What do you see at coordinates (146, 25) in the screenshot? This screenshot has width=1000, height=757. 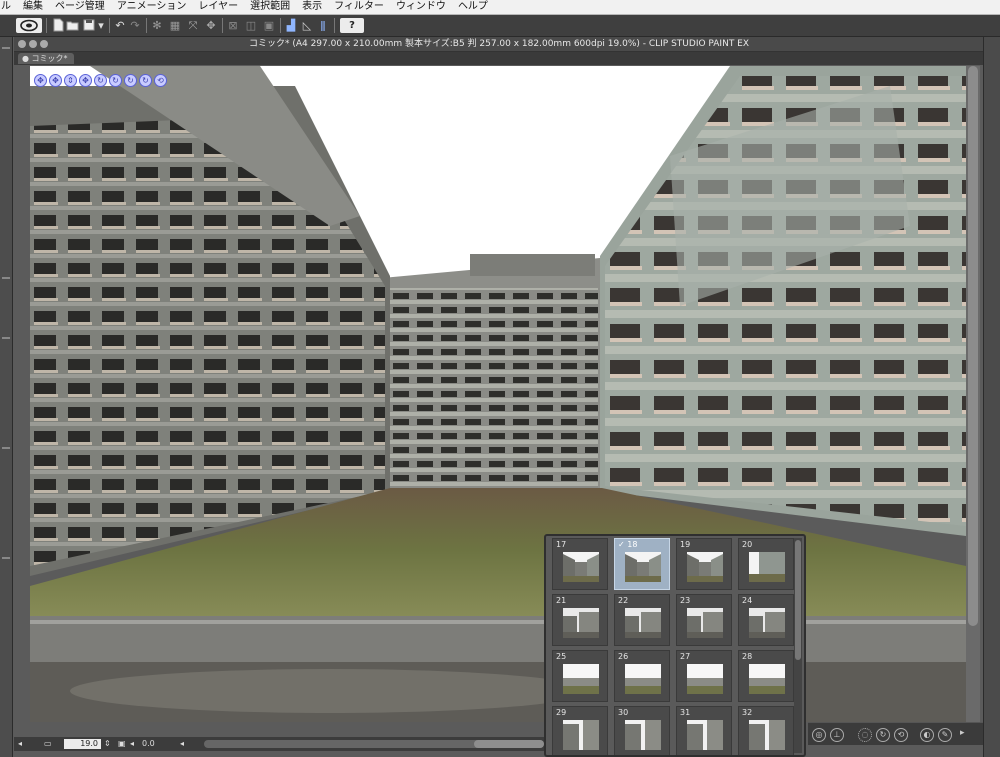 I see `toolbar-divider` at bounding box center [146, 25].